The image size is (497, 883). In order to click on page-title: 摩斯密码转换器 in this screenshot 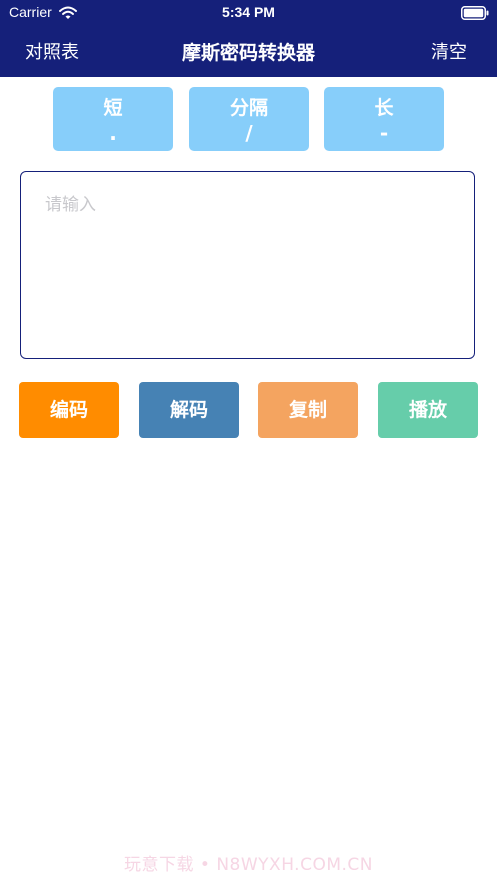, I will do `click(248, 53)`.